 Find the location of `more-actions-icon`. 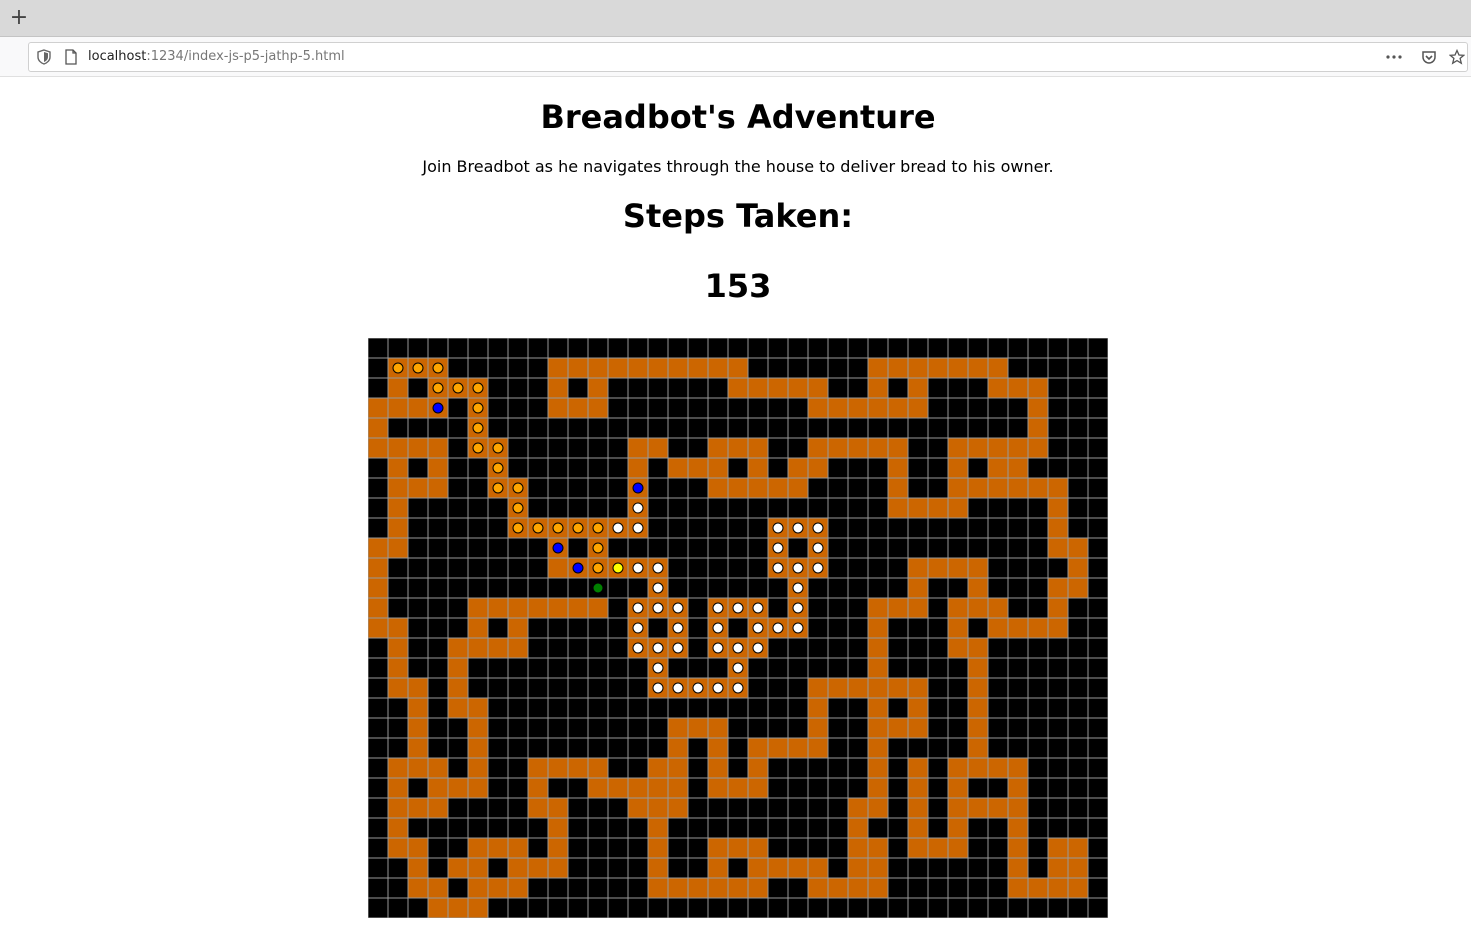

more-actions-icon is located at coordinates (1394, 57).